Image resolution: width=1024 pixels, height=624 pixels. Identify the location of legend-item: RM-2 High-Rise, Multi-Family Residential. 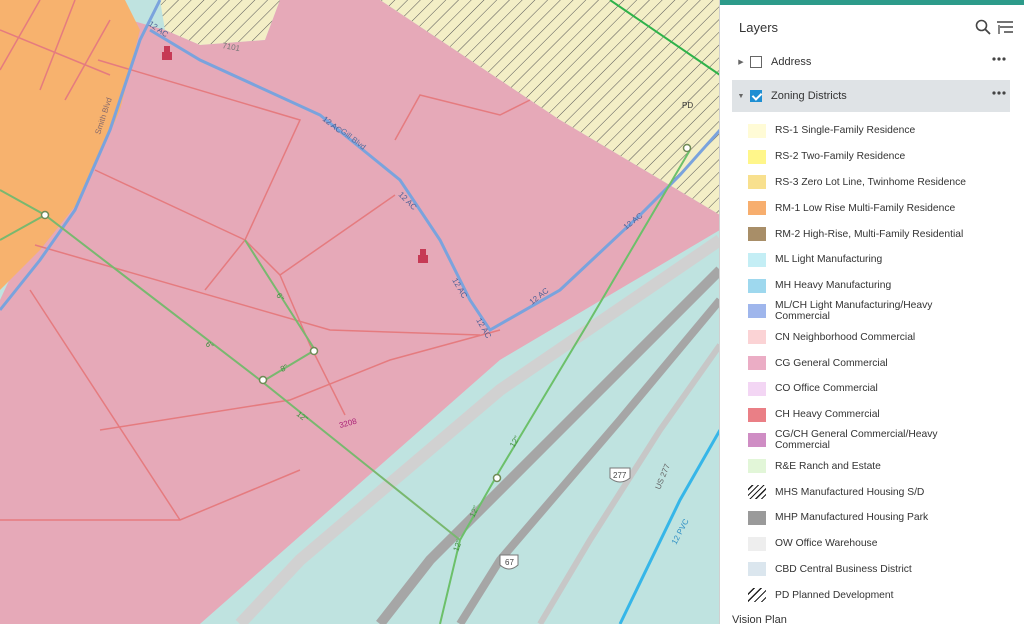
(883, 234).